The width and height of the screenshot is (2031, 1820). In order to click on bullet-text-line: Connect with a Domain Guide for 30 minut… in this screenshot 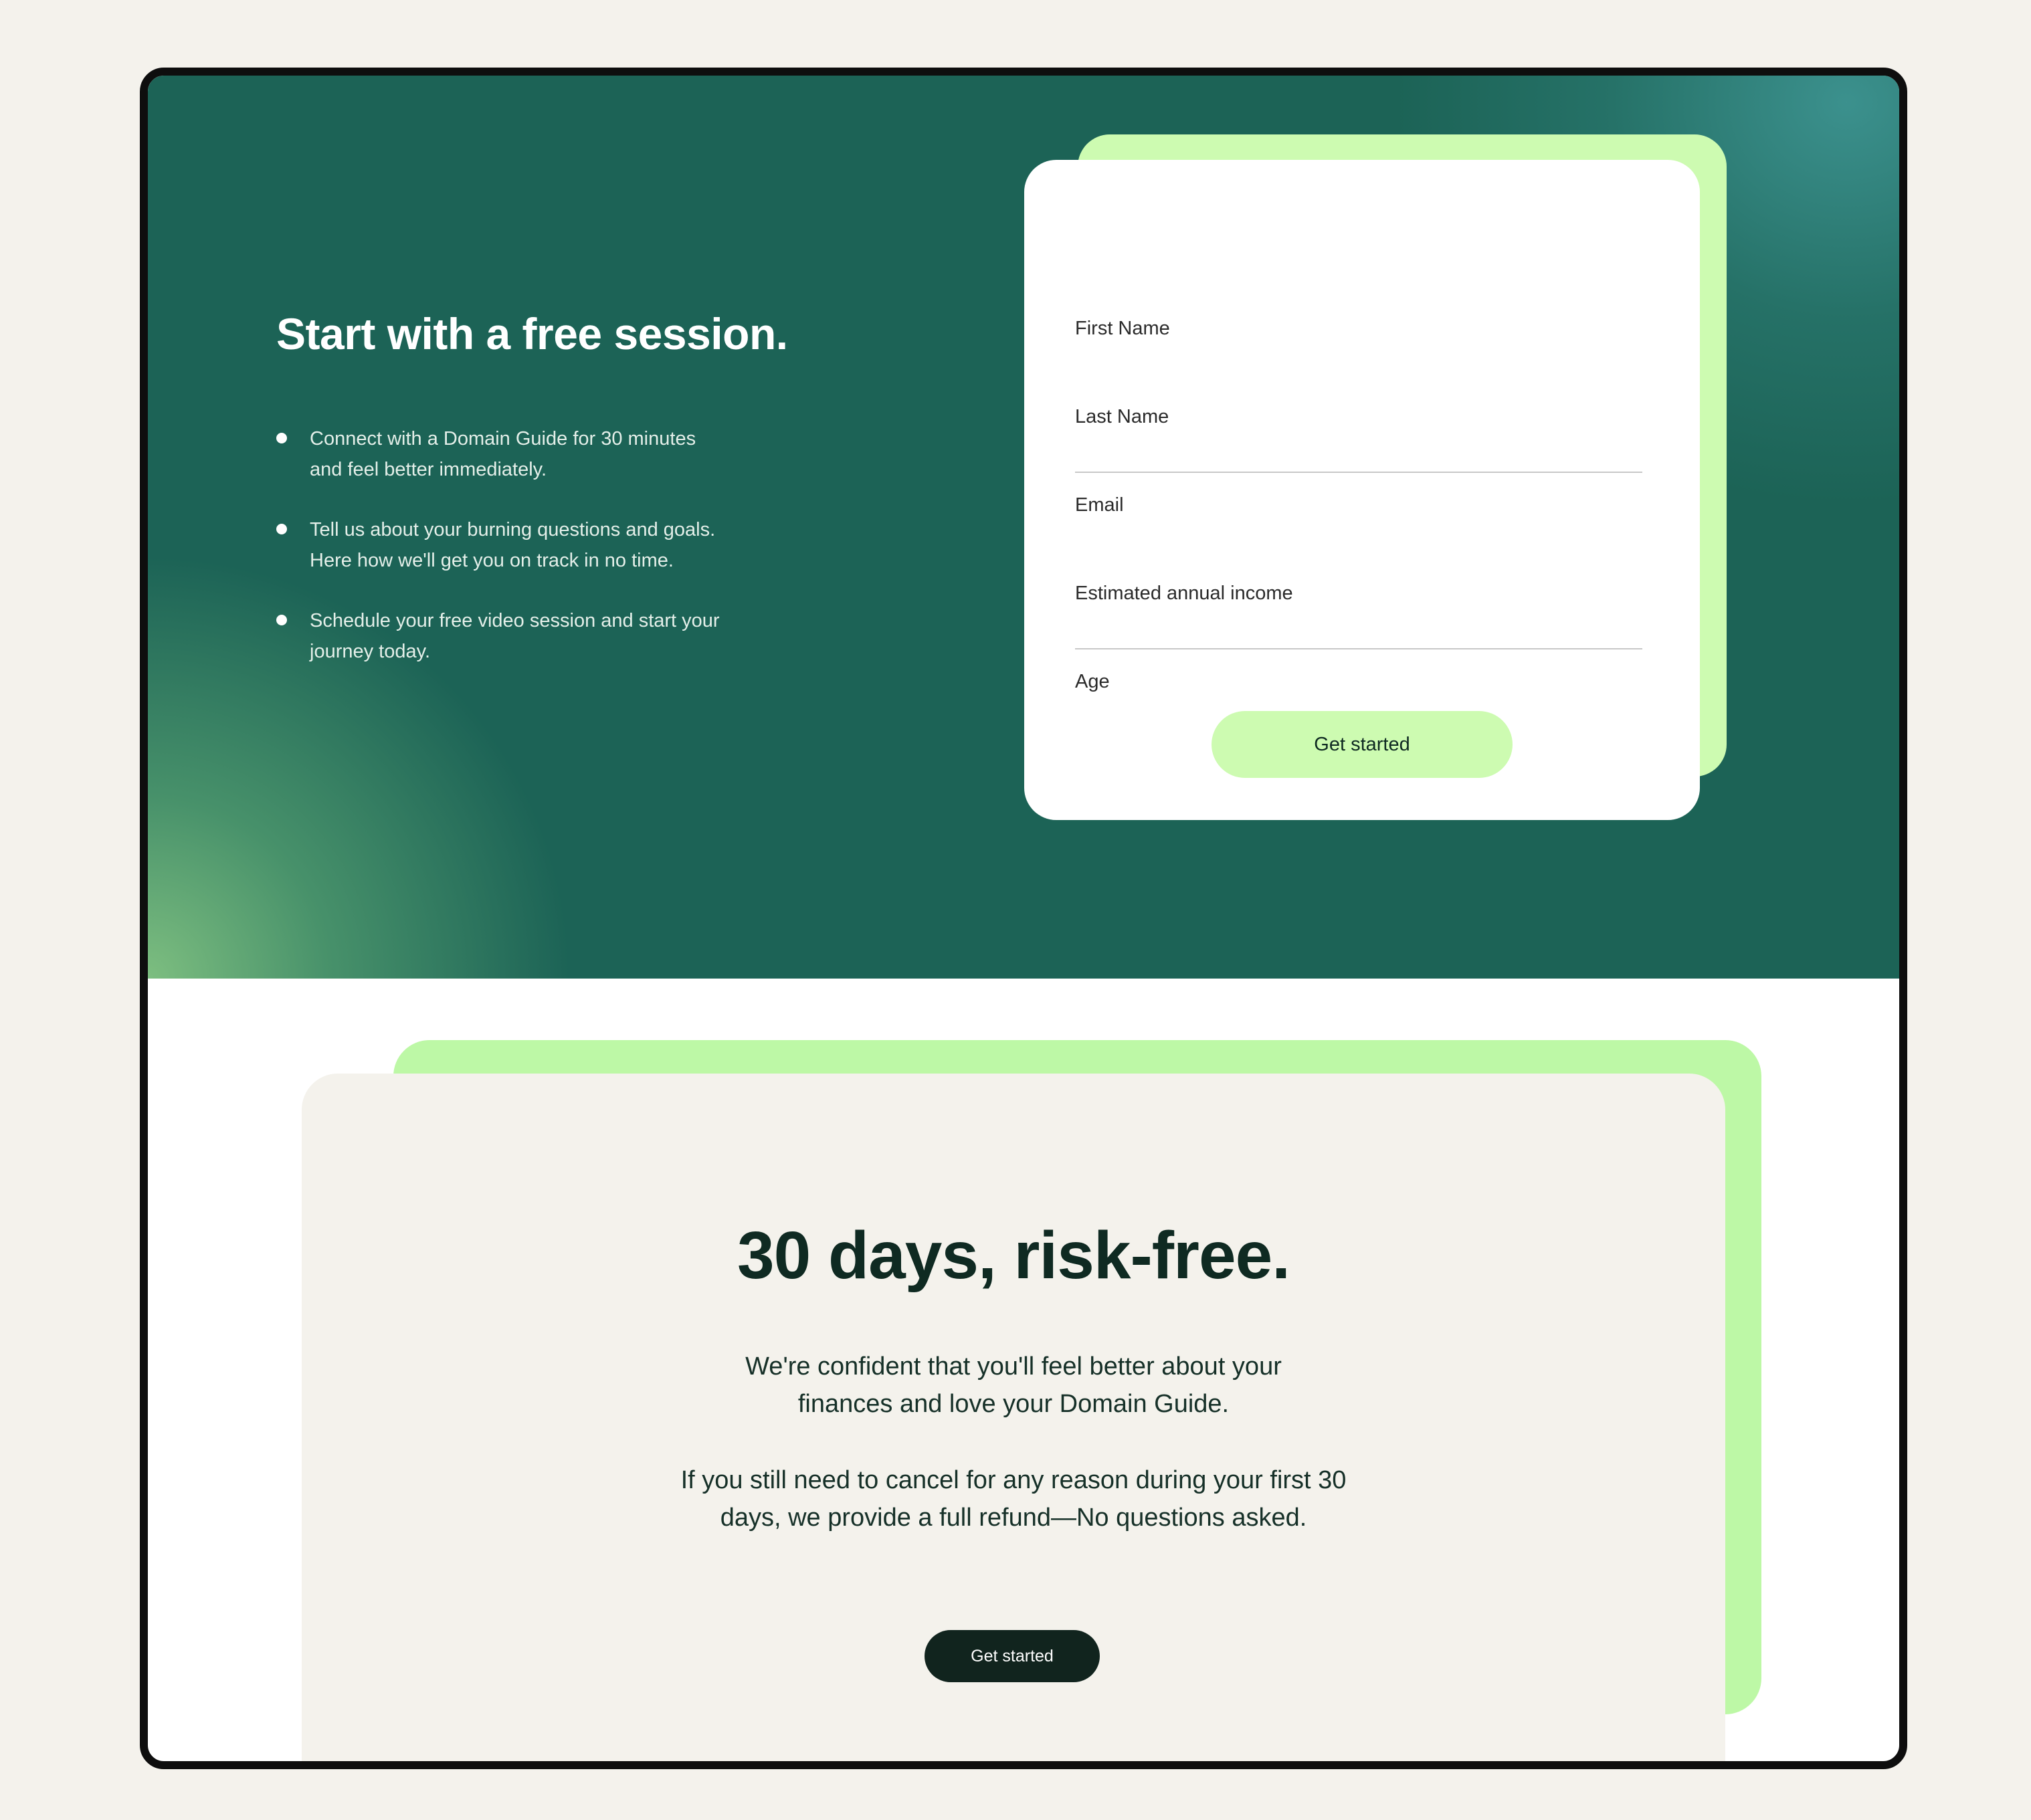, I will do `click(503, 439)`.